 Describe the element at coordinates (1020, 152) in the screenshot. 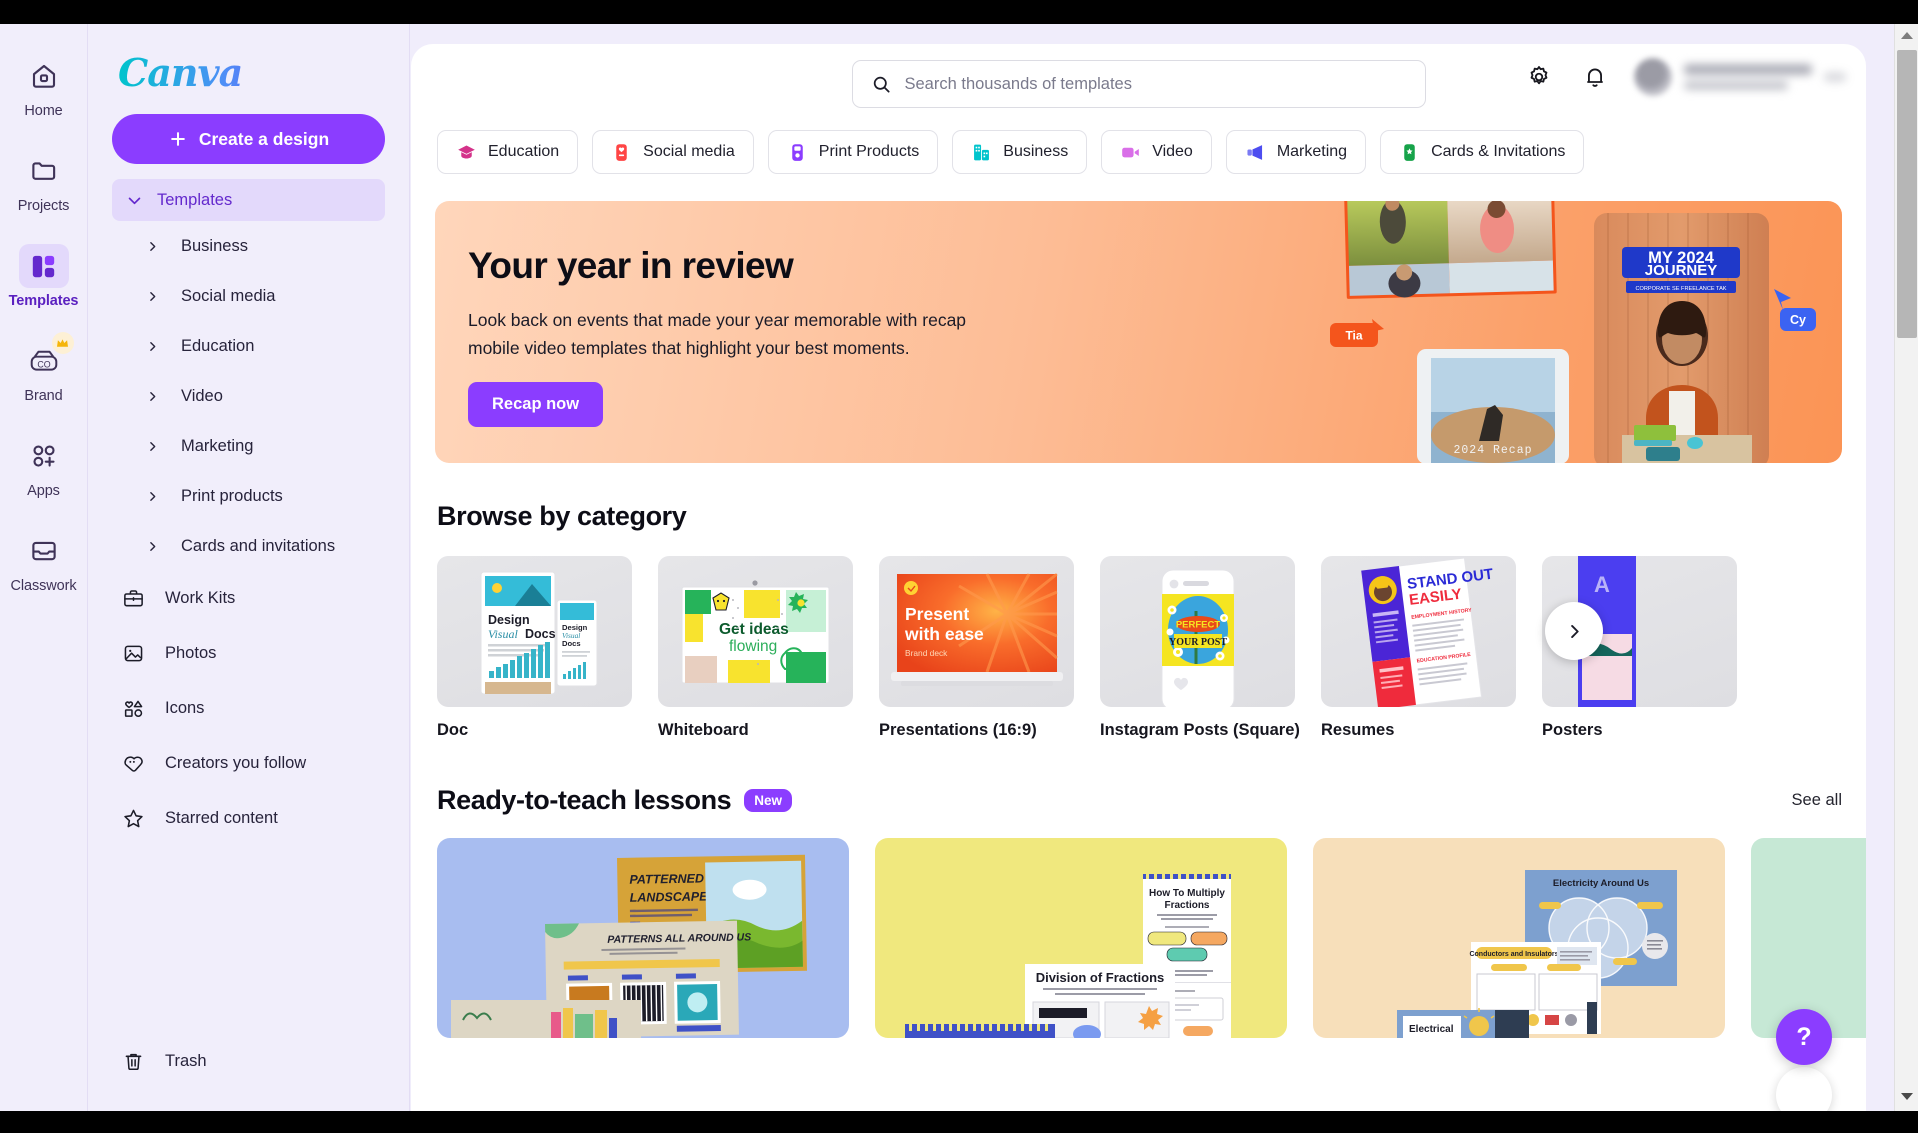

I see `pill-business: Business` at that location.